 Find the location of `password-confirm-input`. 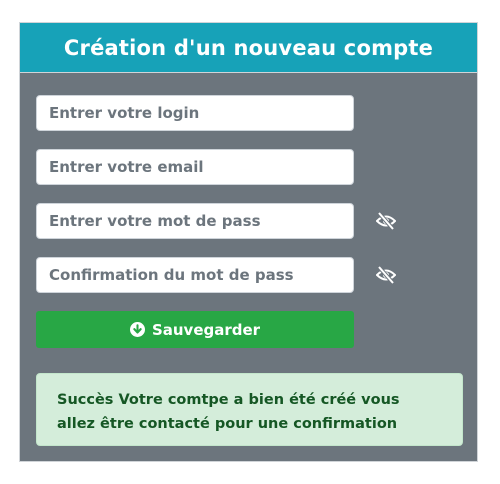

password-confirm-input is located at coordinates (195, 275).